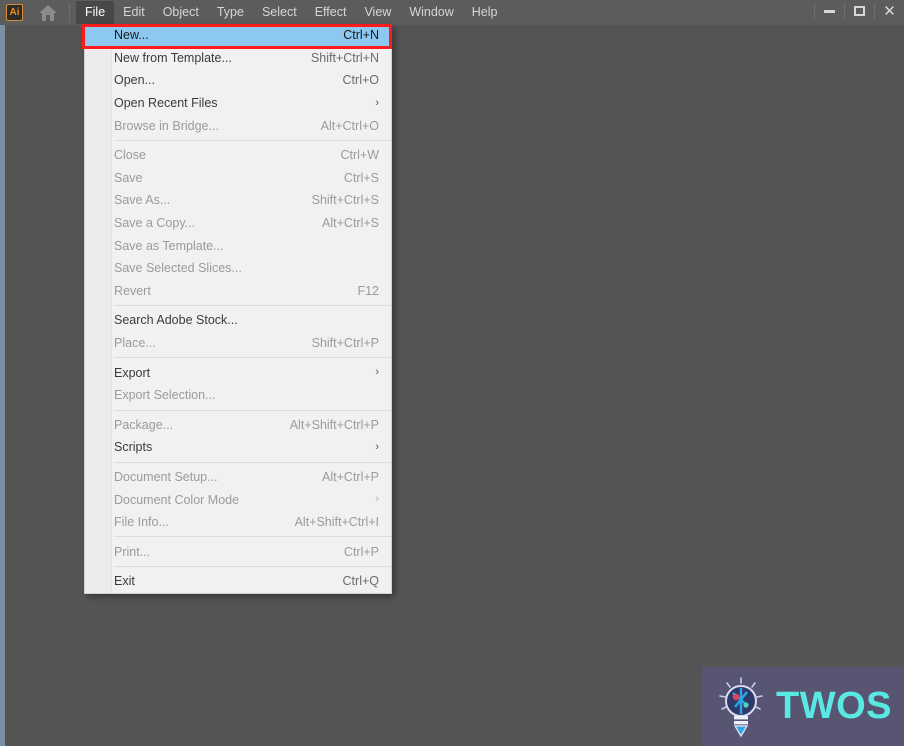 The image size is (904, 746). What do you see at coordinates (128, 177) in the screenshot?
I see `menu-item-label: Save` at bounding box center [128, 177].